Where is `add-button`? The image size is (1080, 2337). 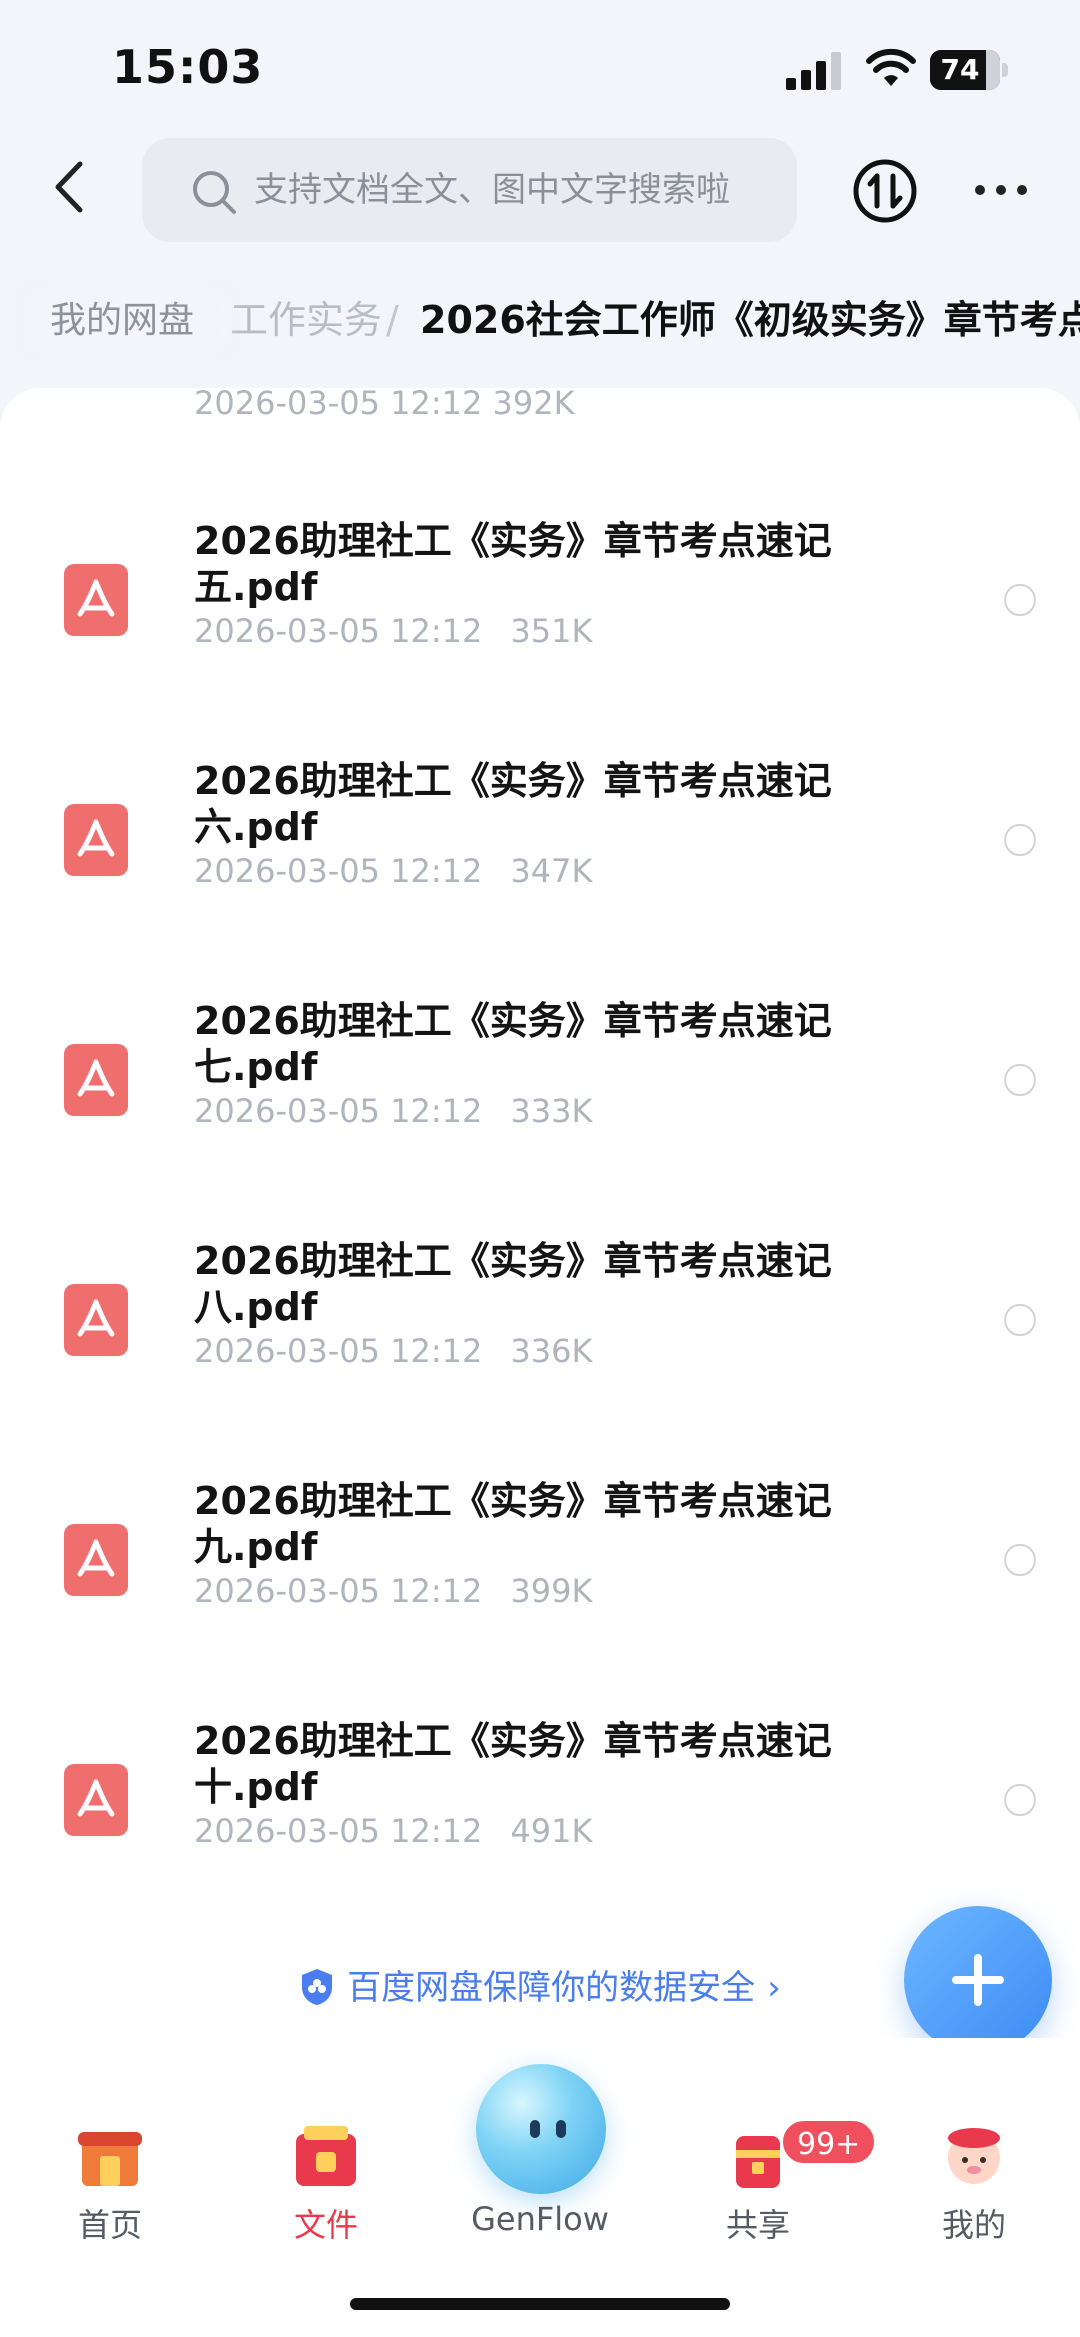
add-button is located at coordinates (978, 1980).